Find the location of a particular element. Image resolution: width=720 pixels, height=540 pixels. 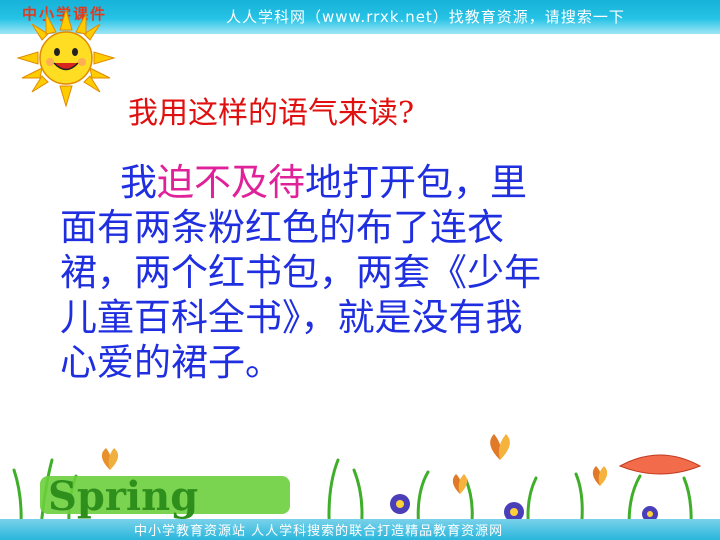

banner-slogan: 人人学科网（www.rrxk.net）找教育资源，请搜索一下 is located at coordinates (425, 17).